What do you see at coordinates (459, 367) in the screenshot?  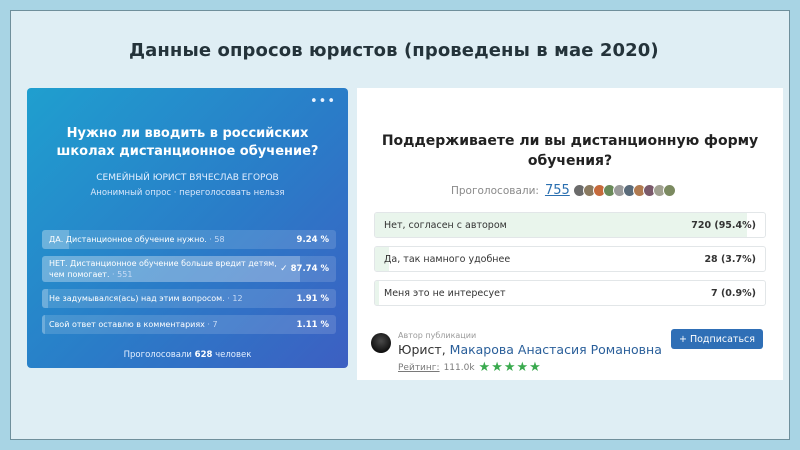 I see `rating-value: 111.0k` at bounding box center [459, 367].